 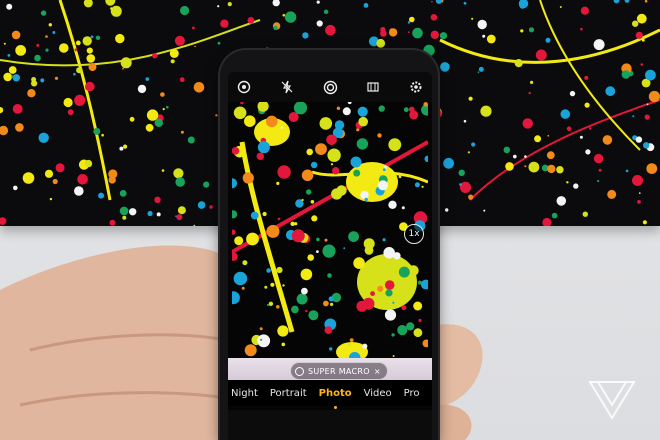 What do you see at coordinates (244, 393) in the screenshot?
I see `mode-night: Night` at bounding box center [244, 393].